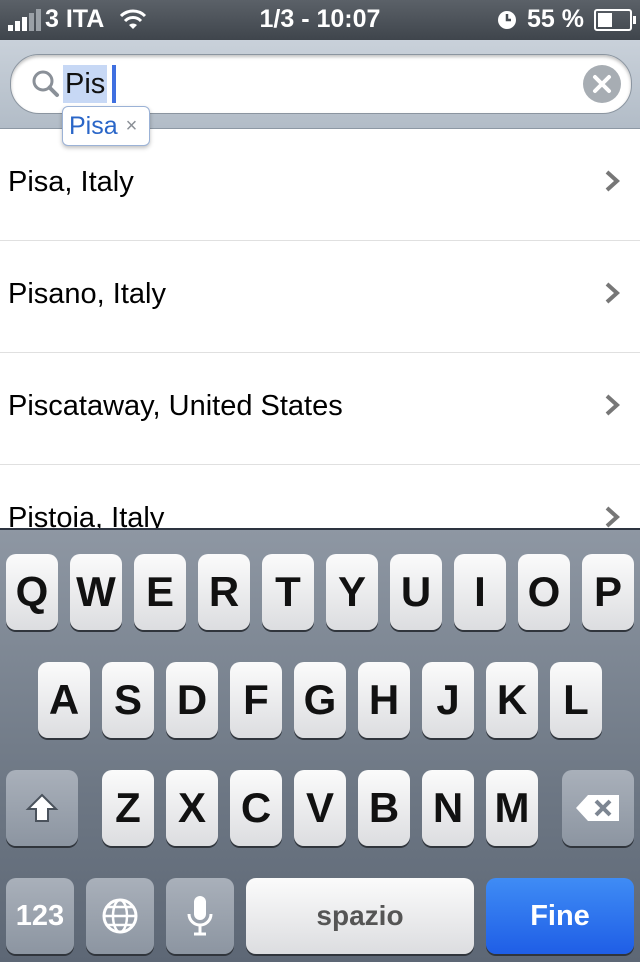  I want to click on result-label: Piscataway, United States, so click(175, 406).